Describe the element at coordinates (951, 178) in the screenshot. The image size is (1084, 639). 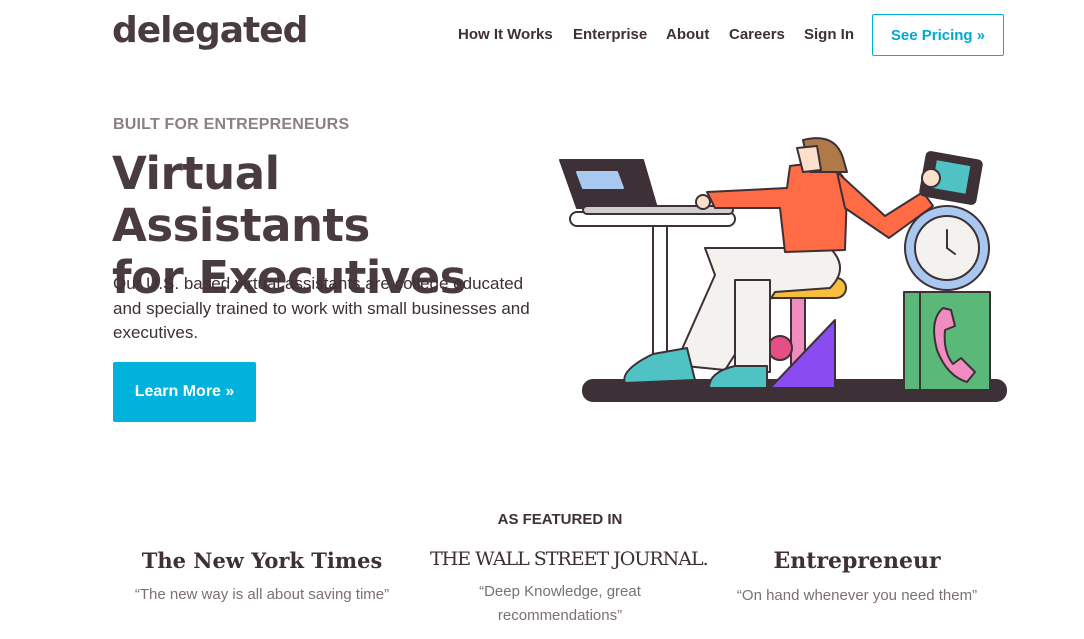
I see `tablet-icon` at that location.